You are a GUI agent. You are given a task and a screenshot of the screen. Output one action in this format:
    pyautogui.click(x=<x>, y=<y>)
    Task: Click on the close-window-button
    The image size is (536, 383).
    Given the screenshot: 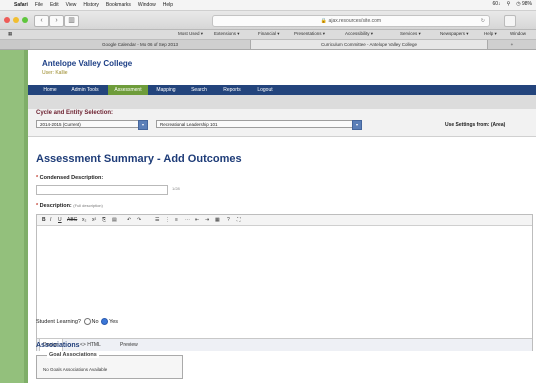 What is the action you would take?
    pyautogui.click(x=7, y=20)
    